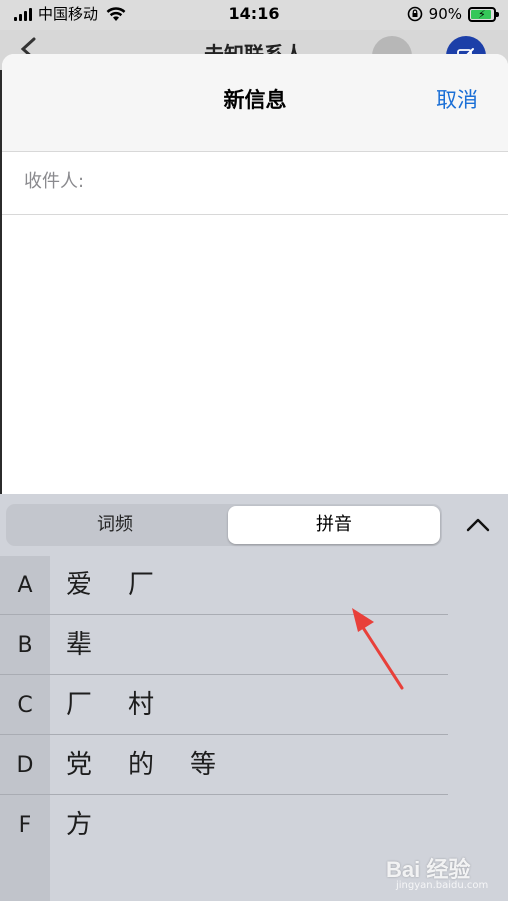 This screenshot has height=901, width=508. Describe the element at coordinates (79, 825) in the screenshot. I see `candidate-char: 方` at that location.